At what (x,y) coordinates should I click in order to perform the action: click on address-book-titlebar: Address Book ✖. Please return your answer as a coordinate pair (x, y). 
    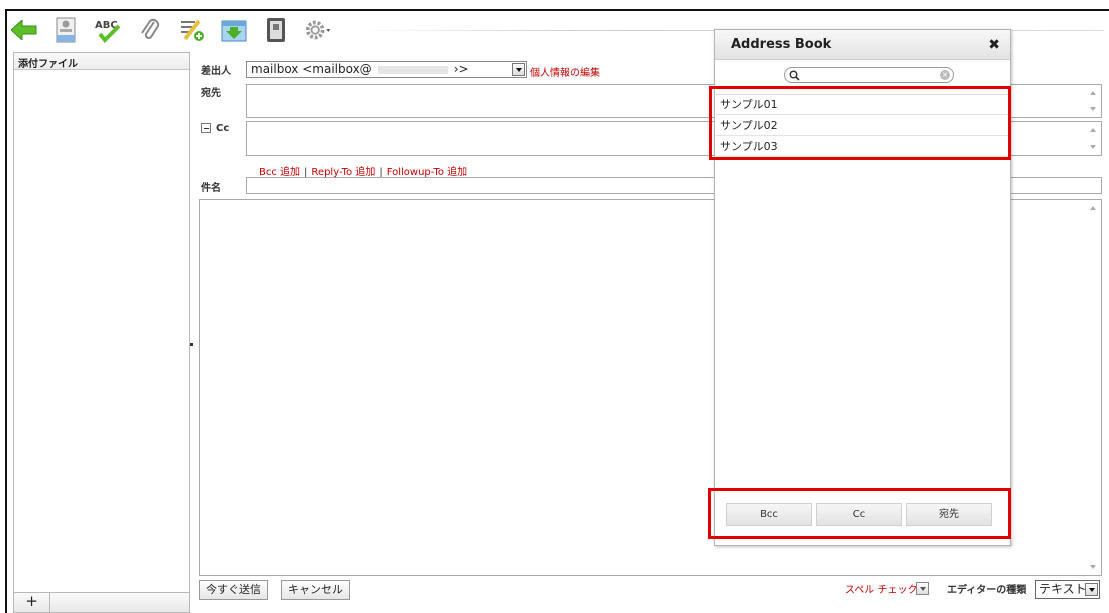
    Looking at the image, I should click on (862, 45).